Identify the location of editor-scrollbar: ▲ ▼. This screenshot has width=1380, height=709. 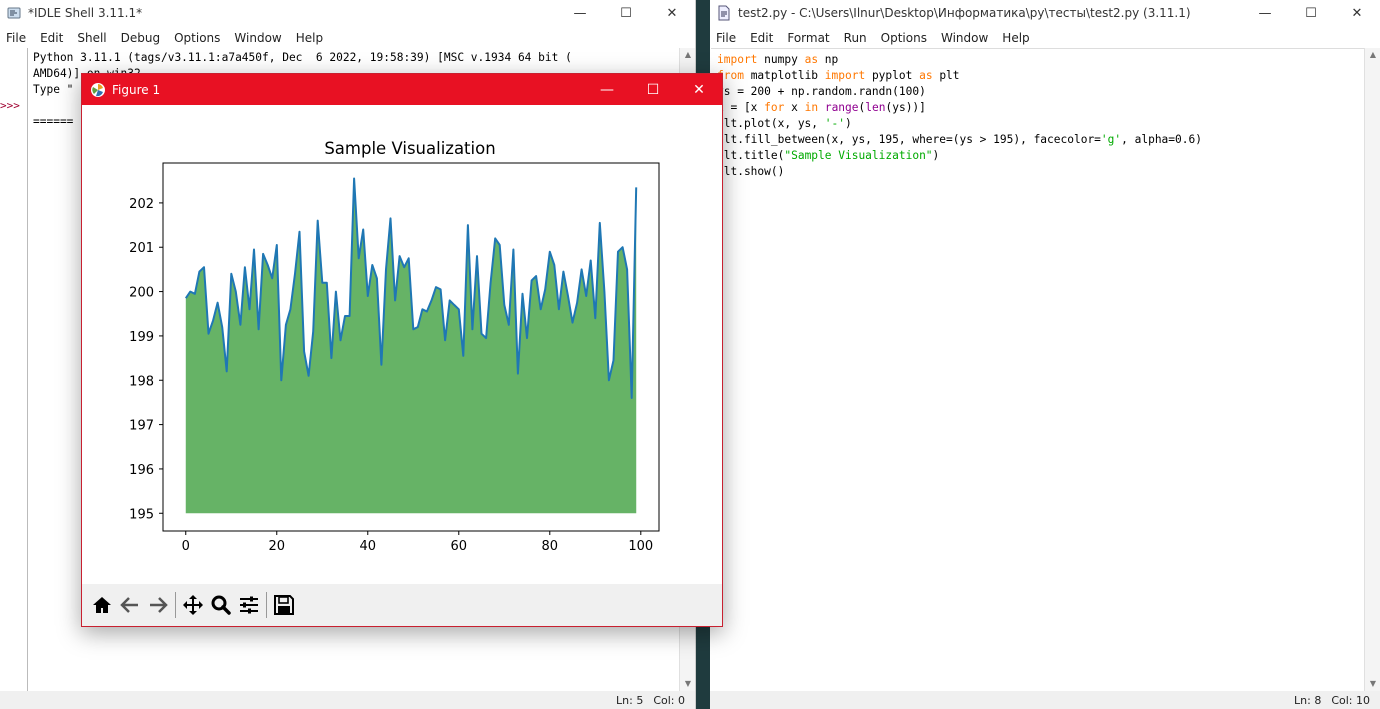
(1372, 369).